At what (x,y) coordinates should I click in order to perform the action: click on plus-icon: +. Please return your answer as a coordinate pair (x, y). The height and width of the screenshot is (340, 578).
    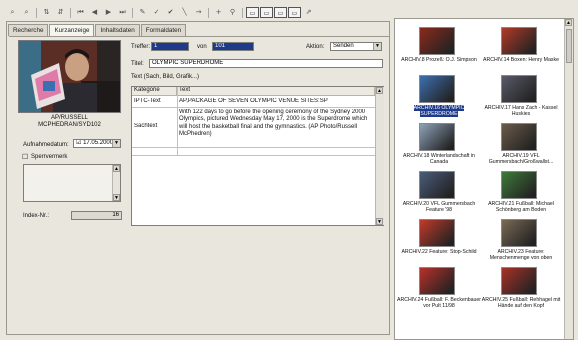
    Looking at the image, I should click on (218, 12).